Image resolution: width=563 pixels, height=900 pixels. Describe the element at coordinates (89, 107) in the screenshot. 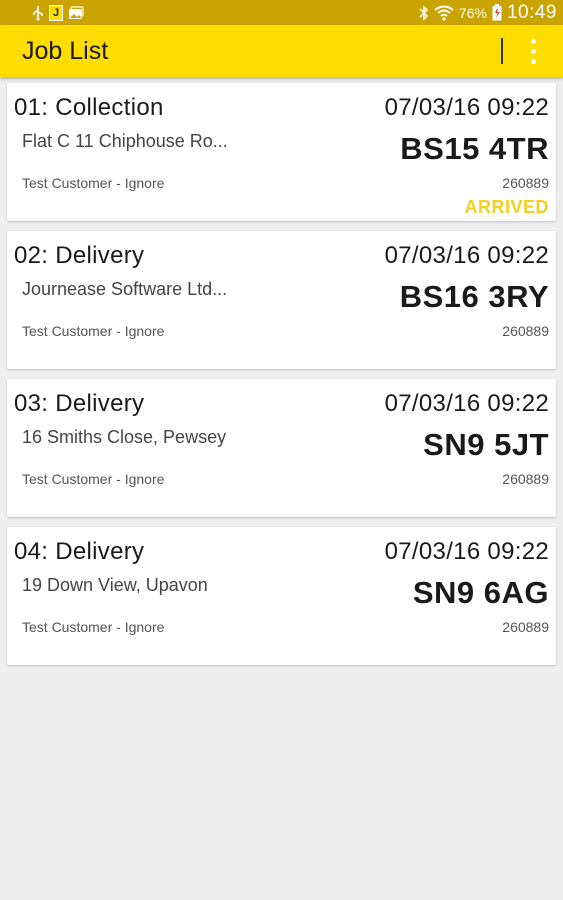

I see `job-title: 01: Collection` at that location.